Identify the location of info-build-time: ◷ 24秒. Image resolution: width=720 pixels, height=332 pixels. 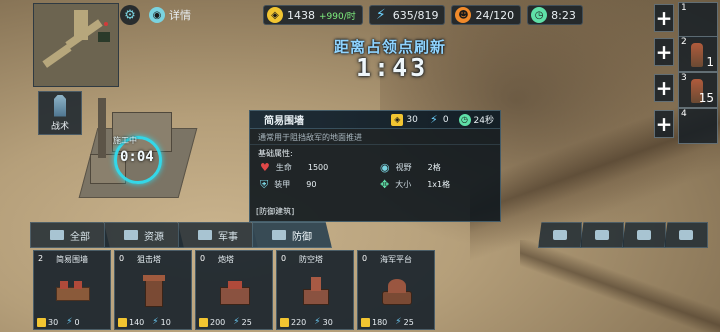
(476, 119).